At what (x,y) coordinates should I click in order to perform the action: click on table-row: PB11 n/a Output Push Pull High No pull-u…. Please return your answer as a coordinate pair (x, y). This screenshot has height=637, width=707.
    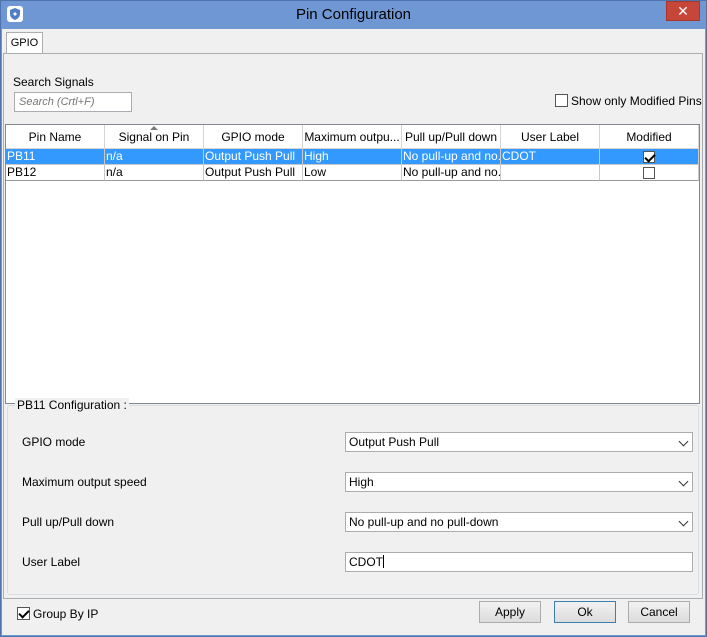
    Looking at the image, I should click on (352, 157).